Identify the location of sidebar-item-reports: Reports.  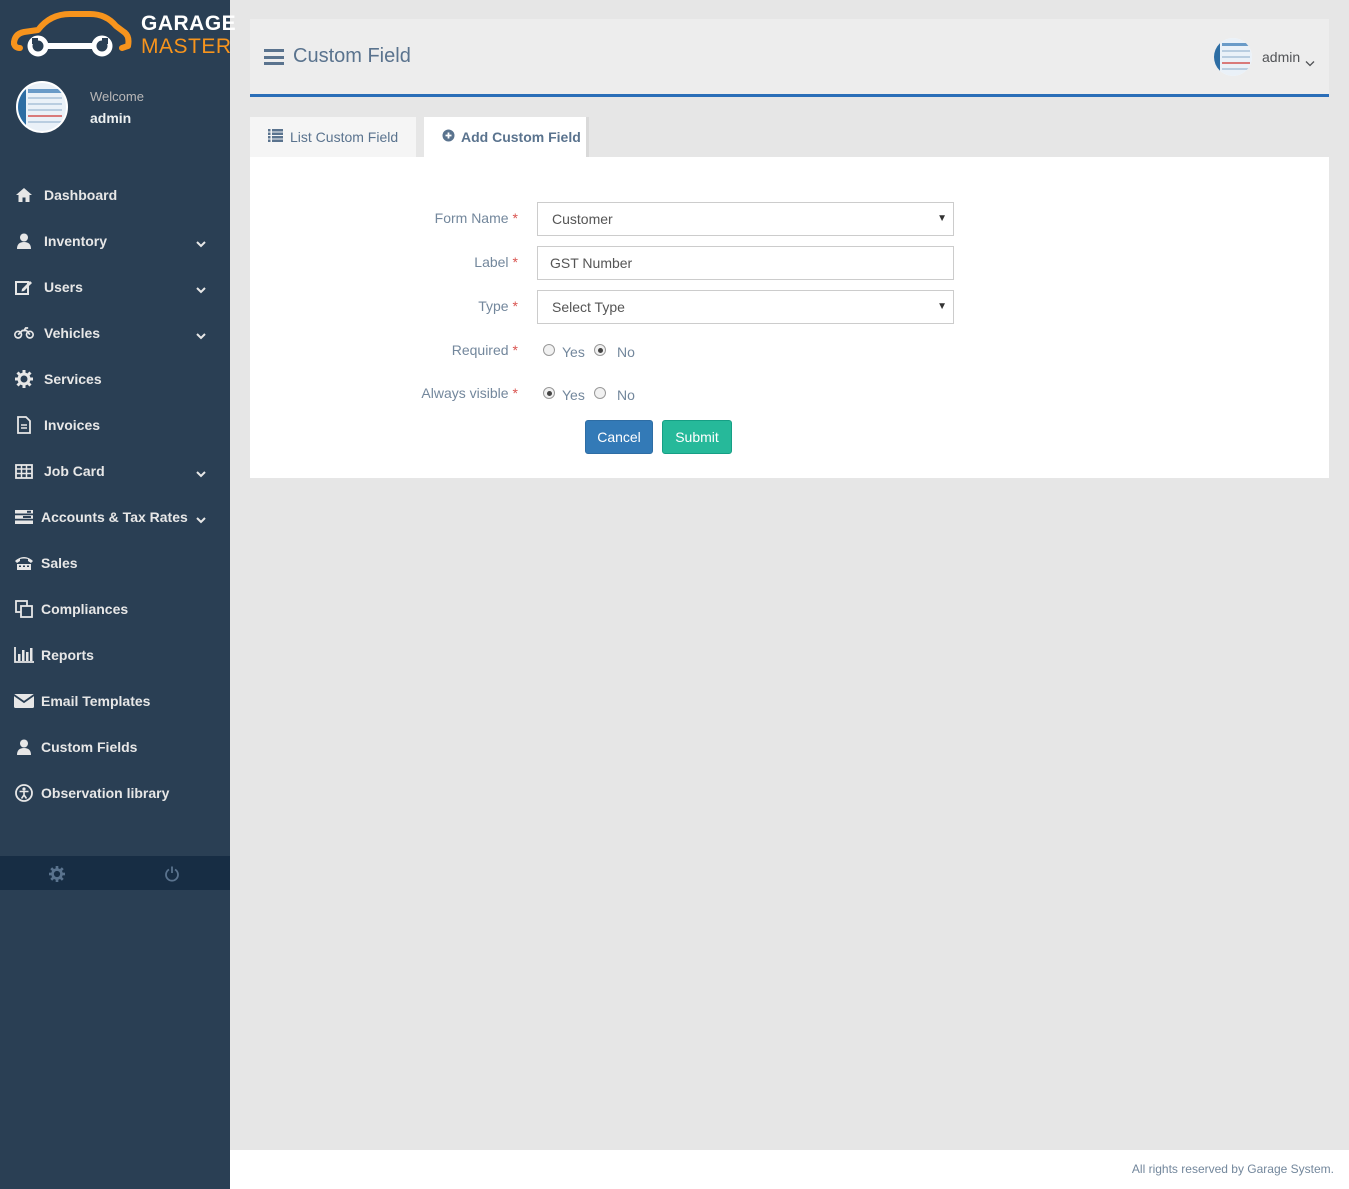
(115, 655).